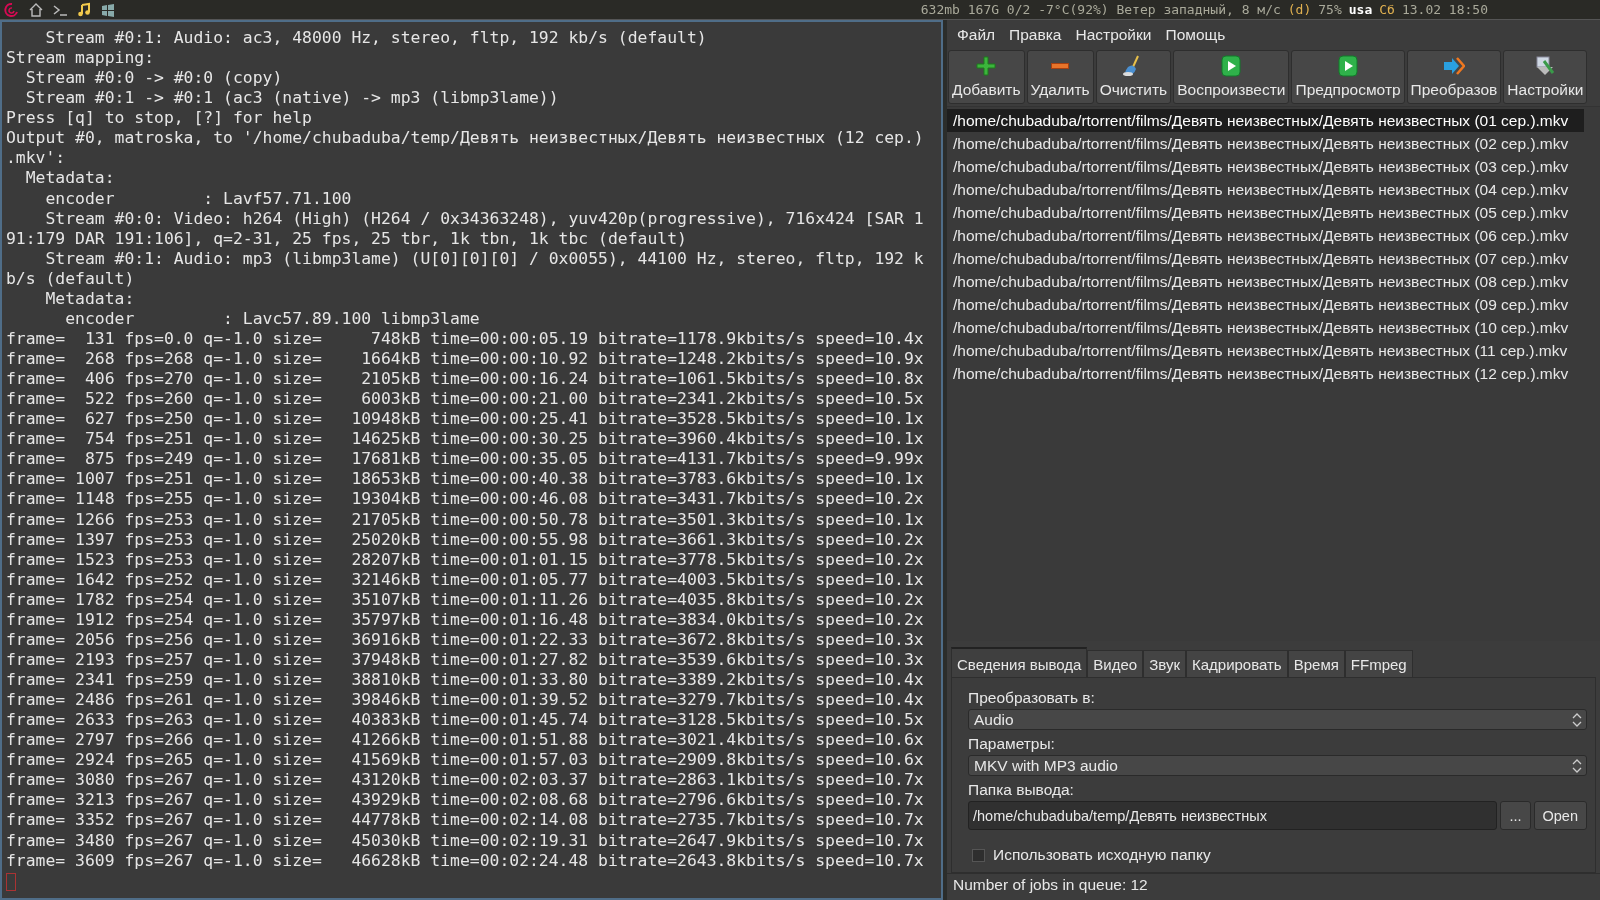 This screenshot has height=900, width=1600. What do you see at coordinates (484, 258) in the screenshot?
I see `terminal-line: Stream #0:1: Audio: mp3 (libmp3lame) (U[0][0][0] / 0x0055), 44100 Hz, stereo, fltp, 192 k` at bounding box center [484, 258].